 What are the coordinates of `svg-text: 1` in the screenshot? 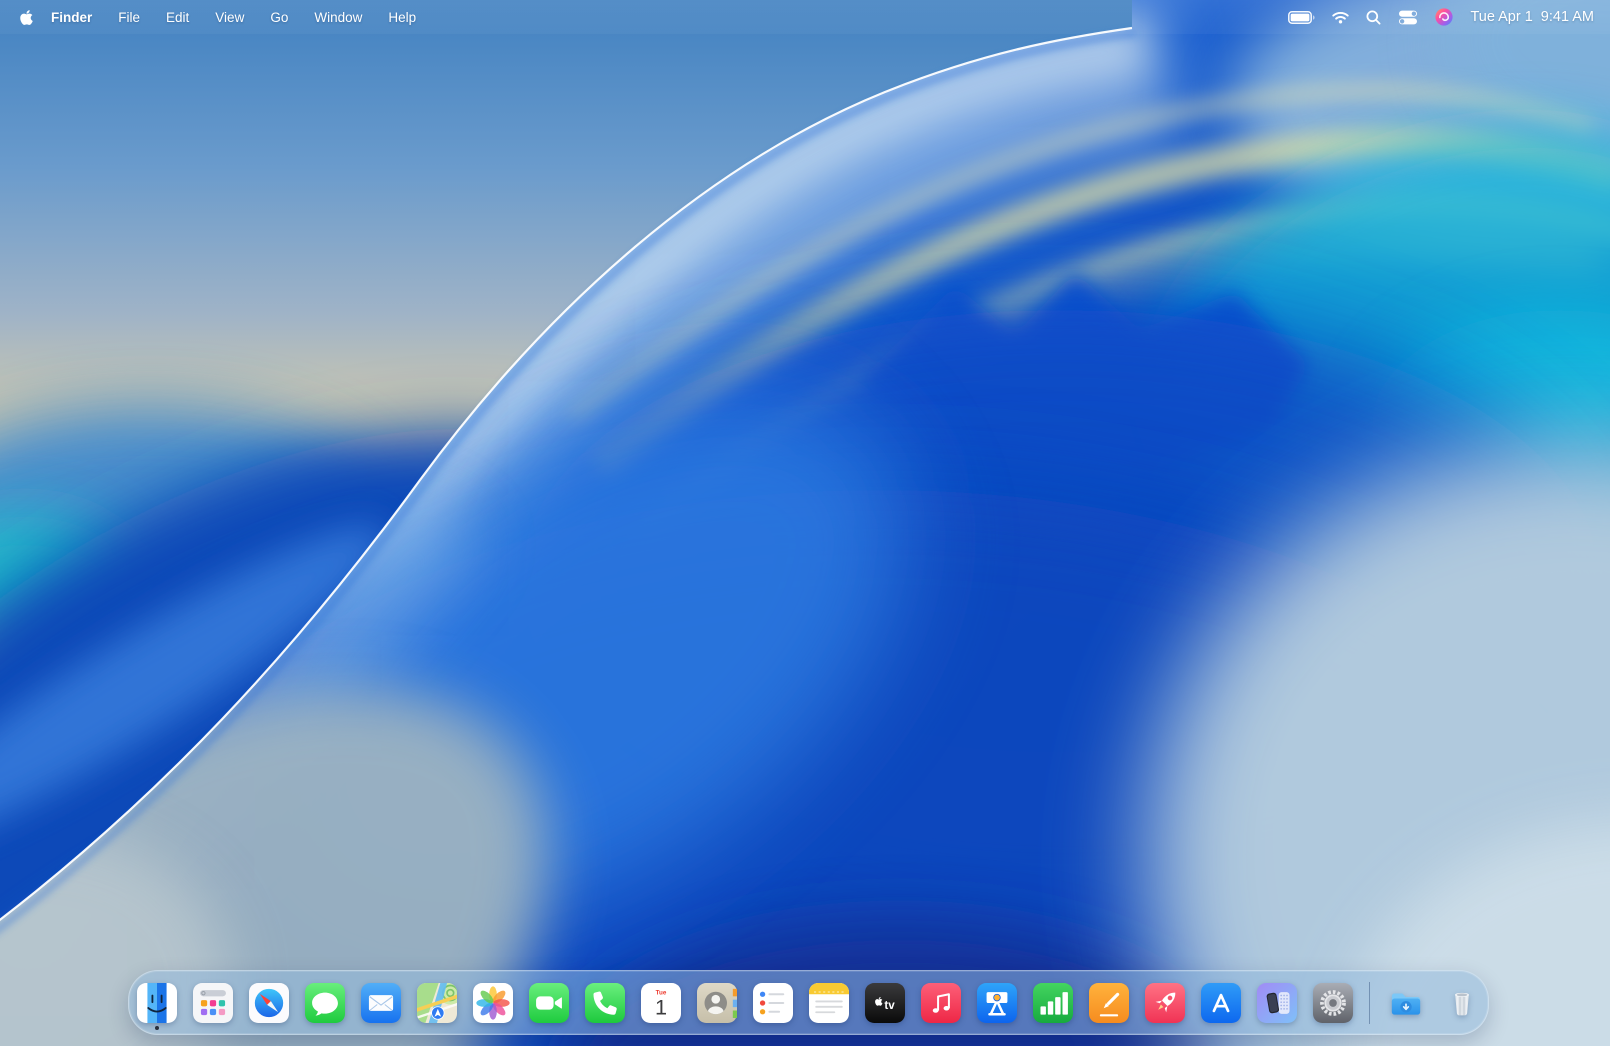 It's located at (661, 1006).